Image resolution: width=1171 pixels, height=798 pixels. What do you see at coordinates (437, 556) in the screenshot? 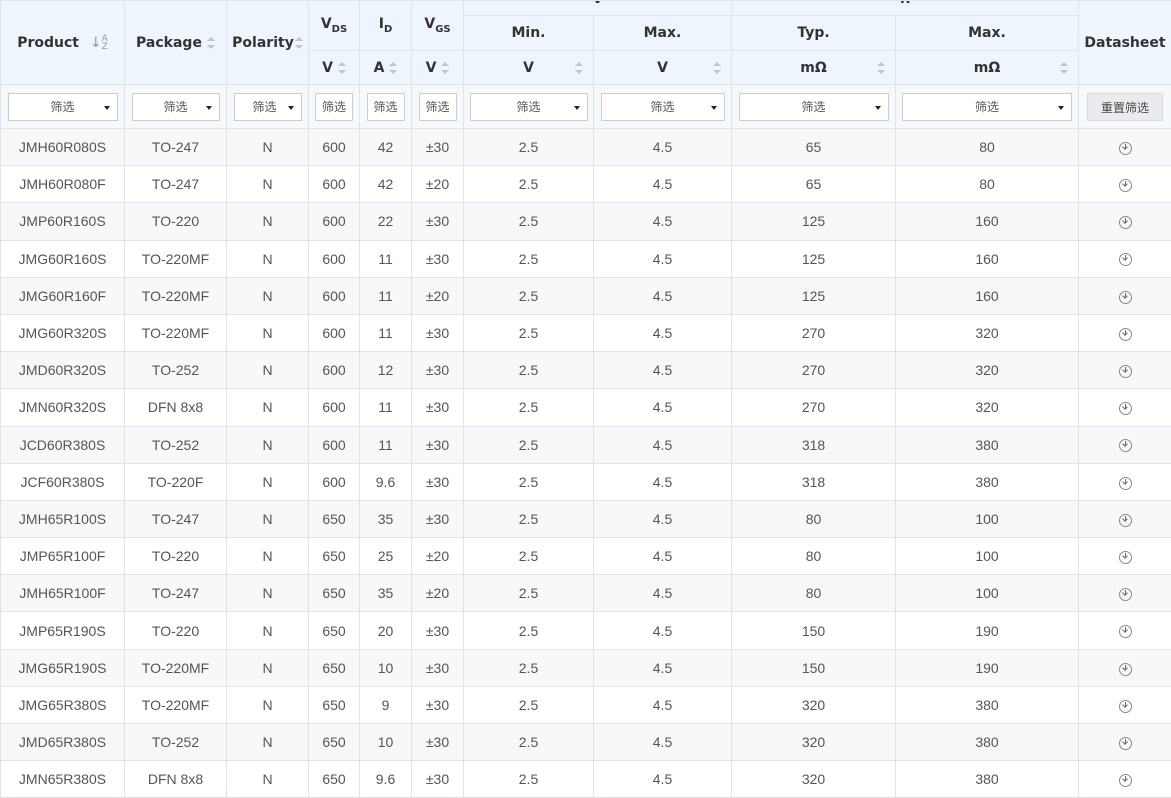
I see `cell-vgs: ±20` at bounding box center [437, 556].